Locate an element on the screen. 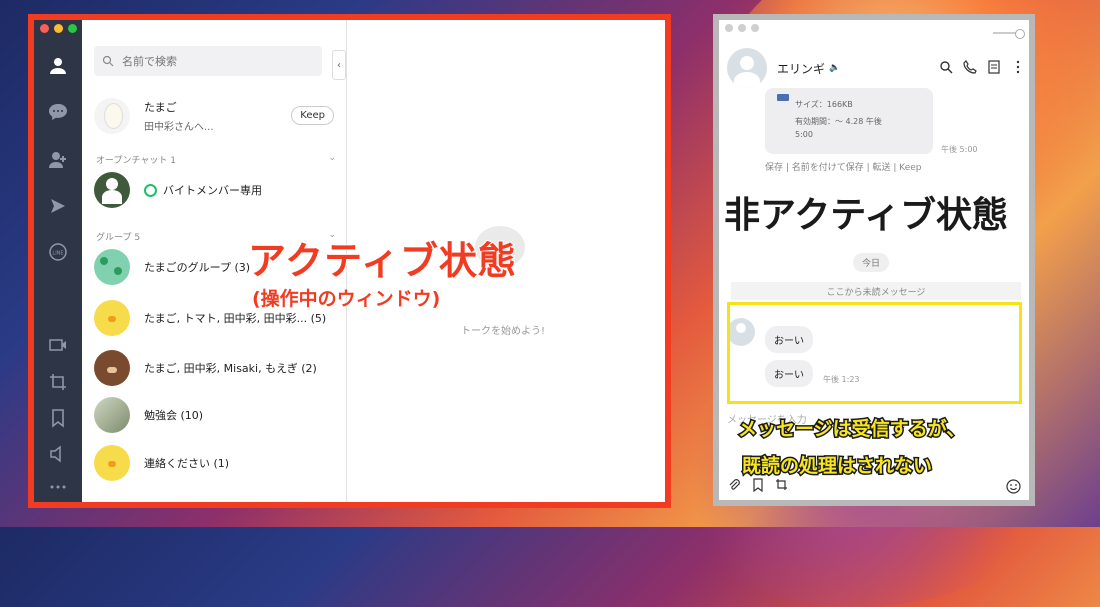 The width and height of the screenshot is (1100, 607). group-row: 連絡ください (1) is located at coordinates (217, 463).